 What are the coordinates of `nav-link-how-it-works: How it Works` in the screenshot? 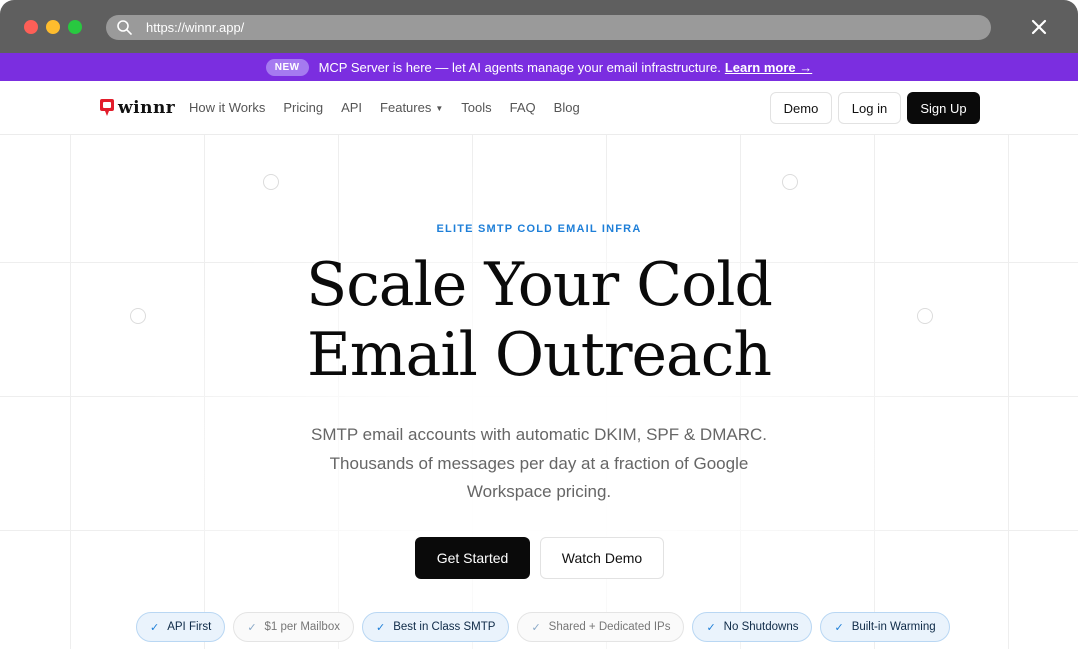 It's located at (227, 107).